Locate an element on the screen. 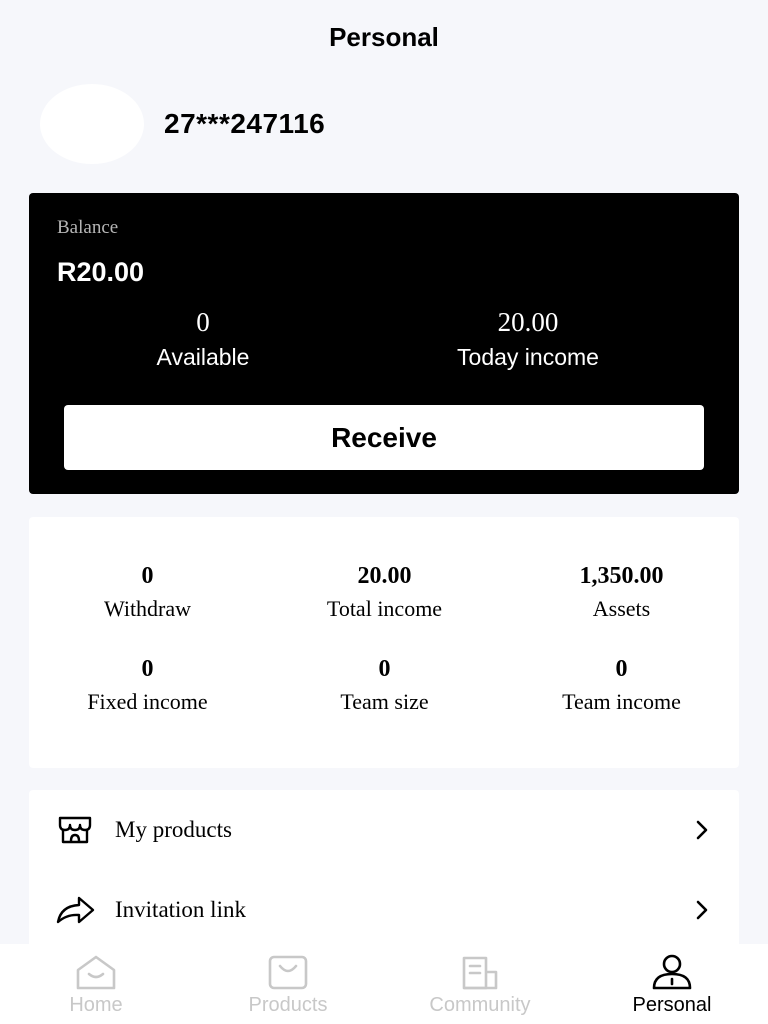  available-label: Available is located at coordinates (203, 357).